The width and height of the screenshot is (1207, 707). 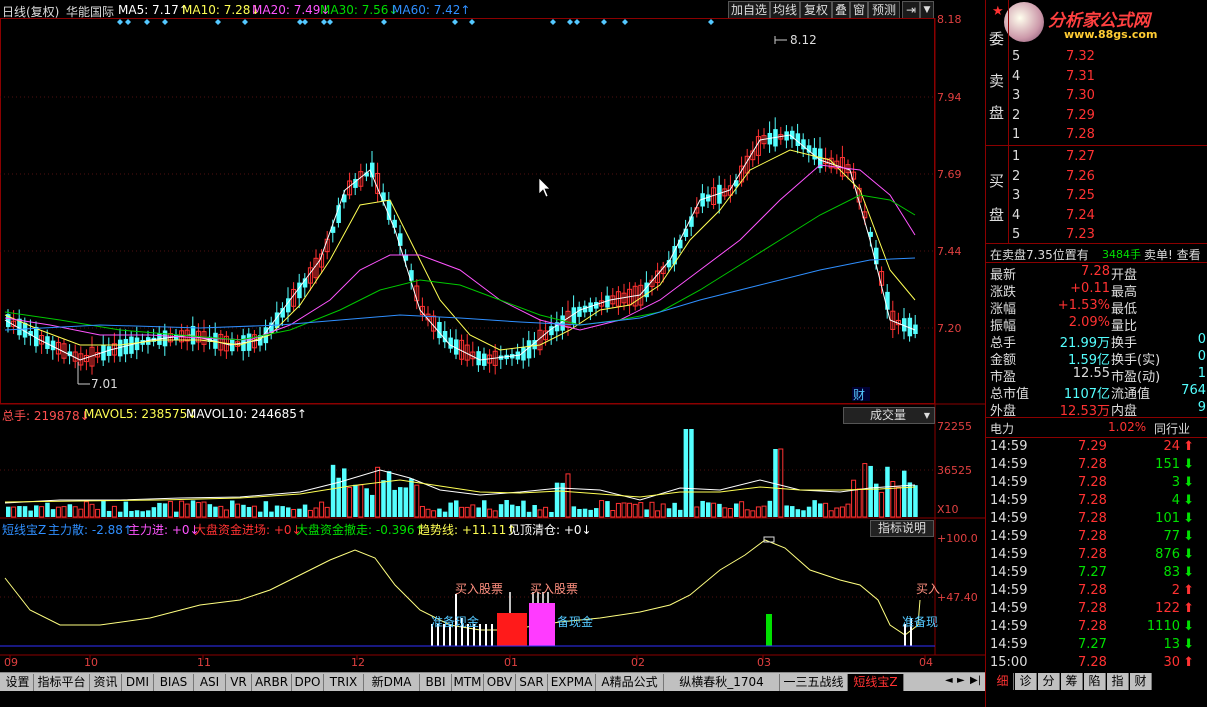 I want to click on jdqc-label: 见顶清仓: +0↓, so click(x=550, y=530).